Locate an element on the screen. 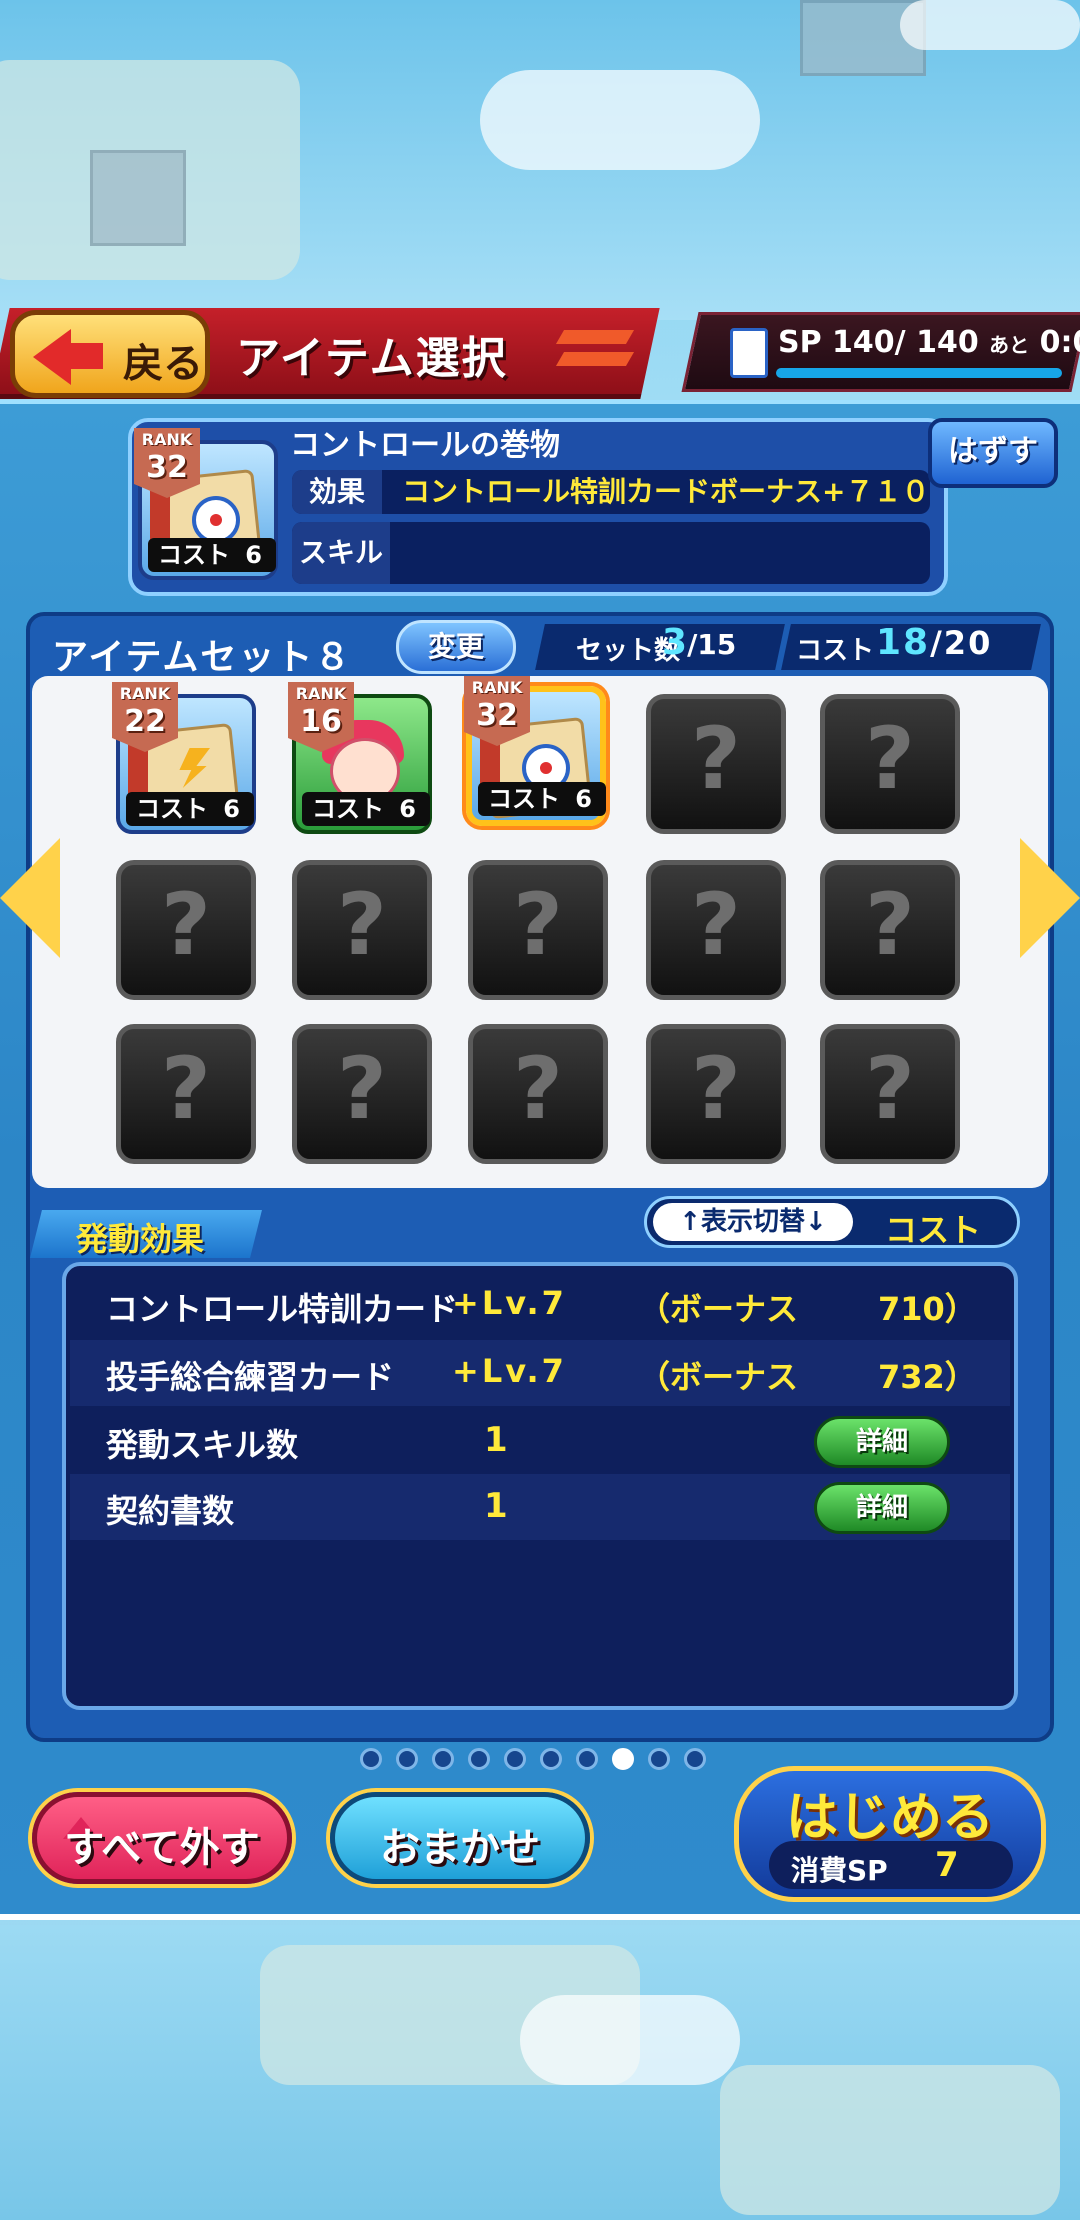  island-shape is located at coordinates (890, 2140).